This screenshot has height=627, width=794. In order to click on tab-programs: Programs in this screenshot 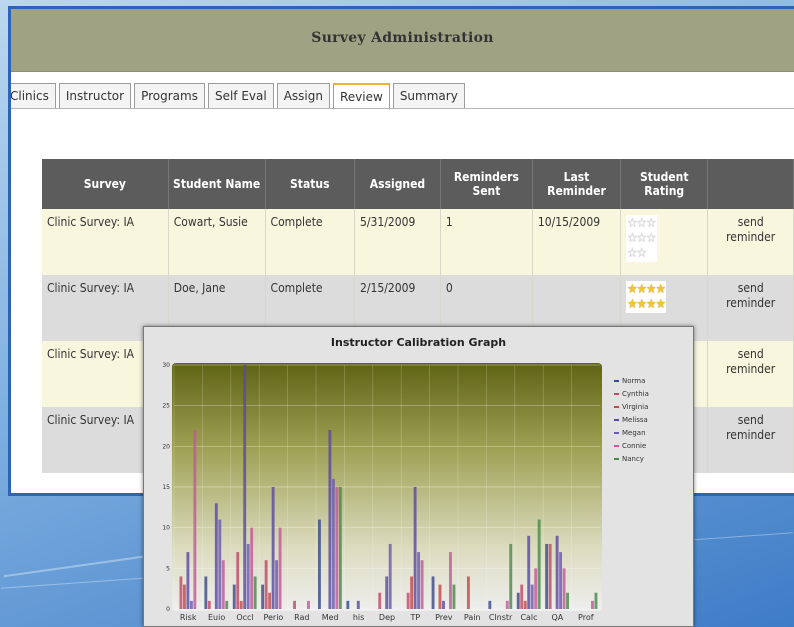, I will do `click(169, 96)`.